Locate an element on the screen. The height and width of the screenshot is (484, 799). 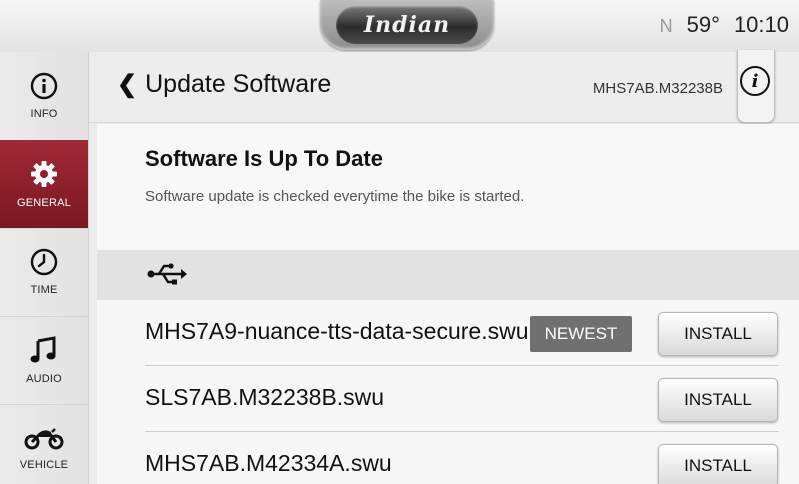
file-name: SLS7AB.M32238B.swu is located at coordinates (265, 397).